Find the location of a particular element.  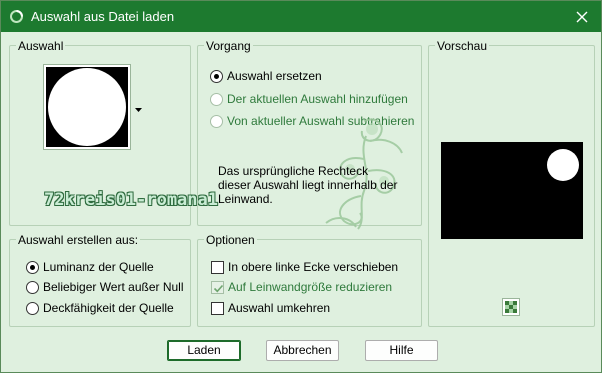

vorgang-group-title: Vorgang is located at coordinates (228, 46).